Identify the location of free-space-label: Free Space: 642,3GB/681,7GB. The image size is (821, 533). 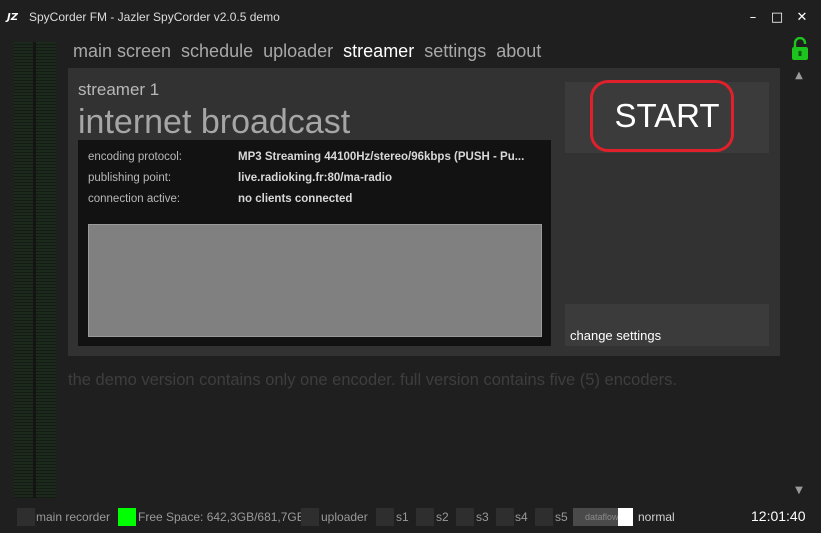
(221, 517).